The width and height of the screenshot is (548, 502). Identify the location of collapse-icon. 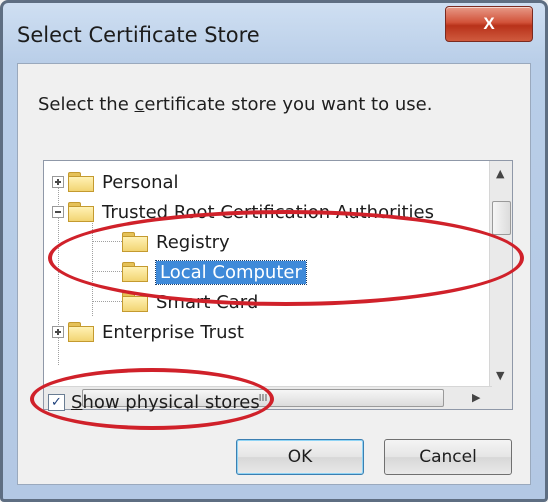
(58, 212).